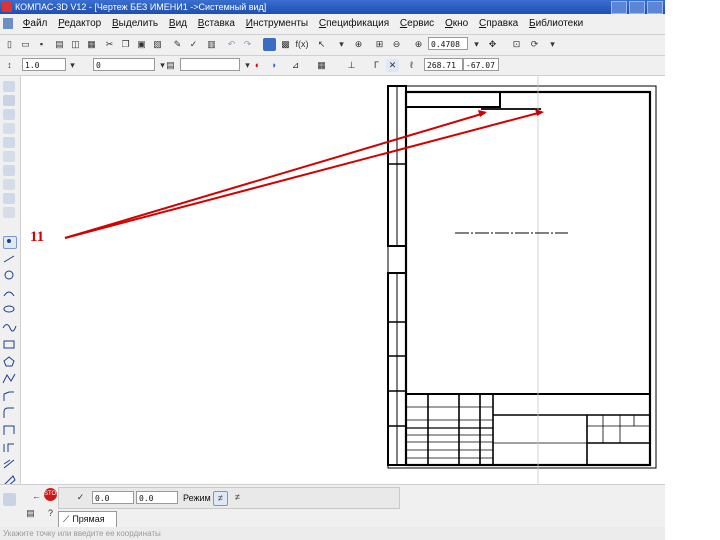 The image size is (720, 540). Describe the element at coordinates (59, 44) in the screenshot. I see `print-icon: ▤` at that location.